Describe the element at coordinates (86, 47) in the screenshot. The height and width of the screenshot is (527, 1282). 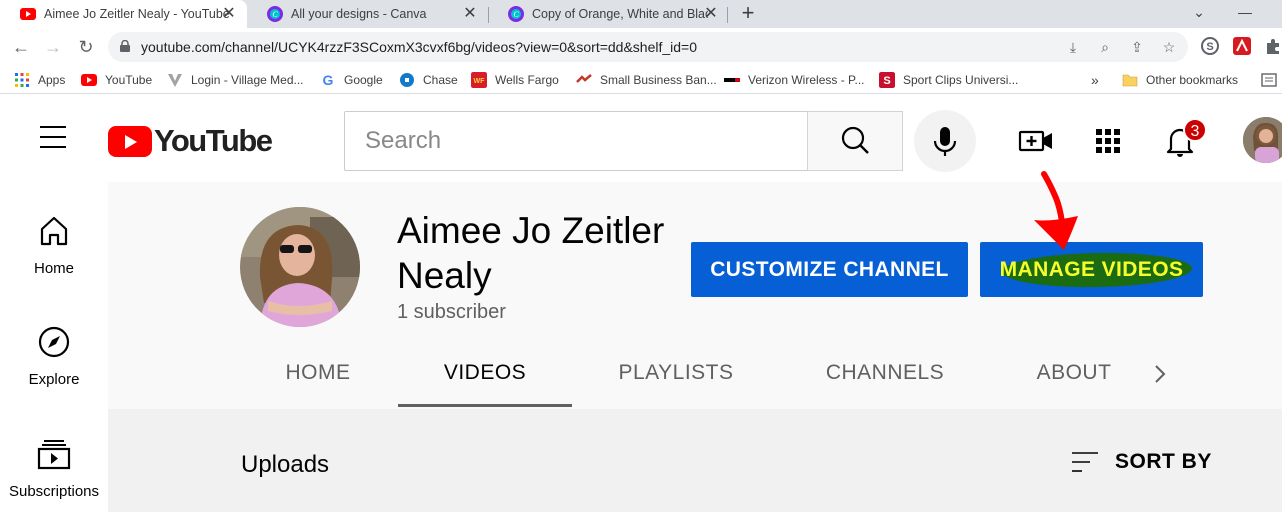
I see `reload-icon: ↻` at that location.